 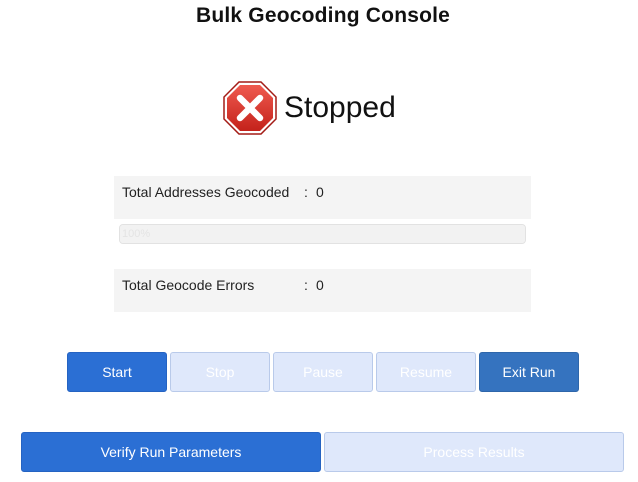 I want to click on page-title: Bulk Geocoding Console, so click(x=323, y=15).